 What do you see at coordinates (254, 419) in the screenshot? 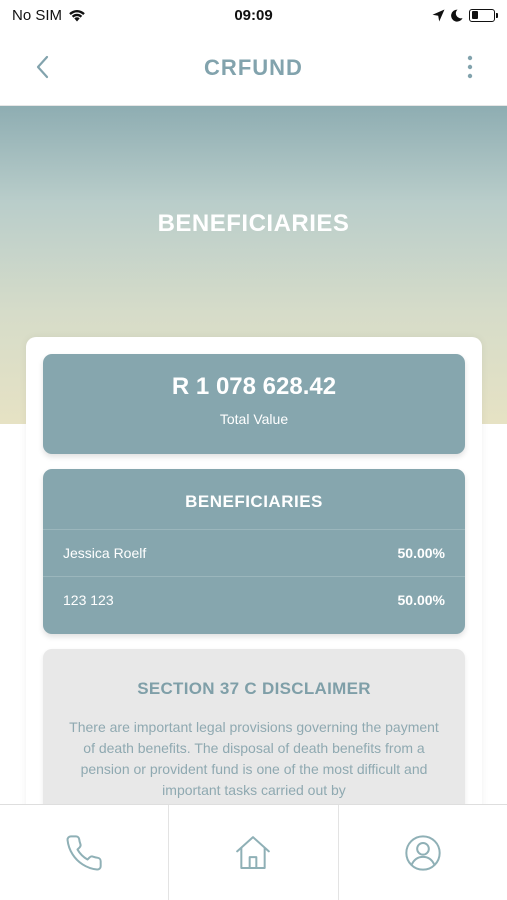
I see `total-label: Total Value` at bounding box center [254, 419].